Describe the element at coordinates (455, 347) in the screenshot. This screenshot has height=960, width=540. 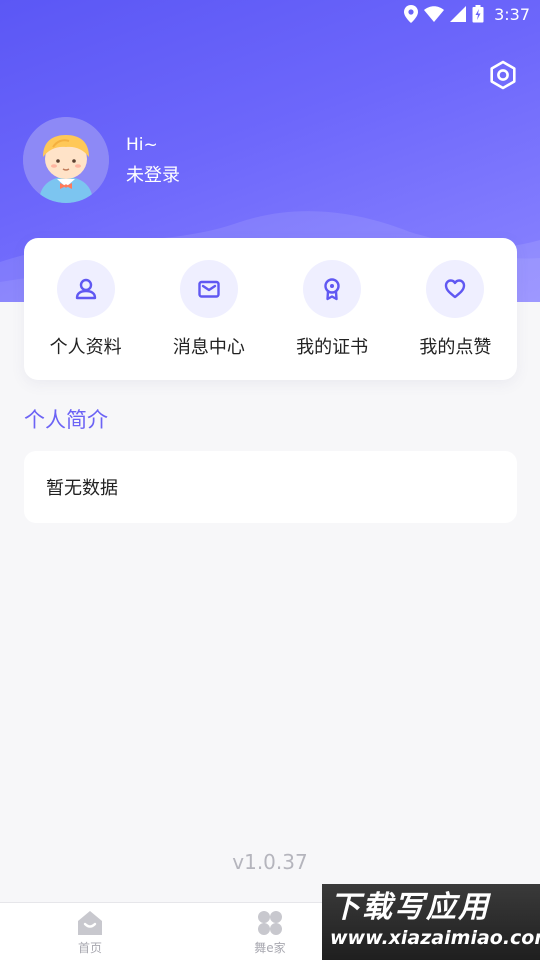
I see `menu-label: 我的点赞` at that location.